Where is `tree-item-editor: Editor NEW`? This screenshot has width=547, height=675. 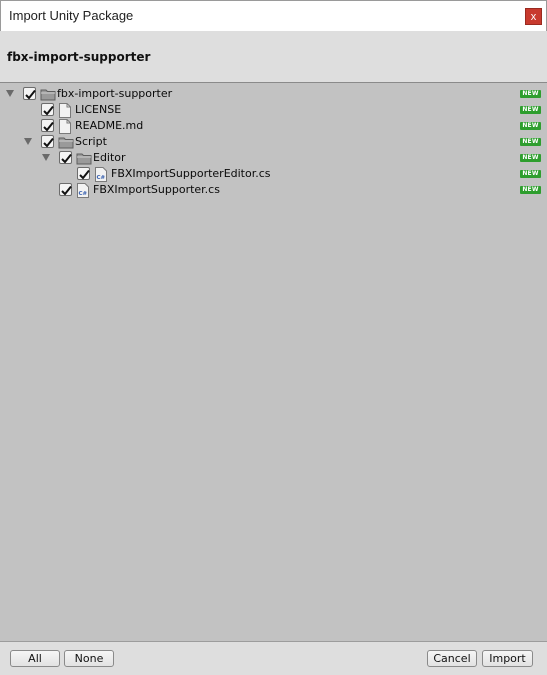 tree-item-editor: Editor NEW is located at coordinates (273, 158).